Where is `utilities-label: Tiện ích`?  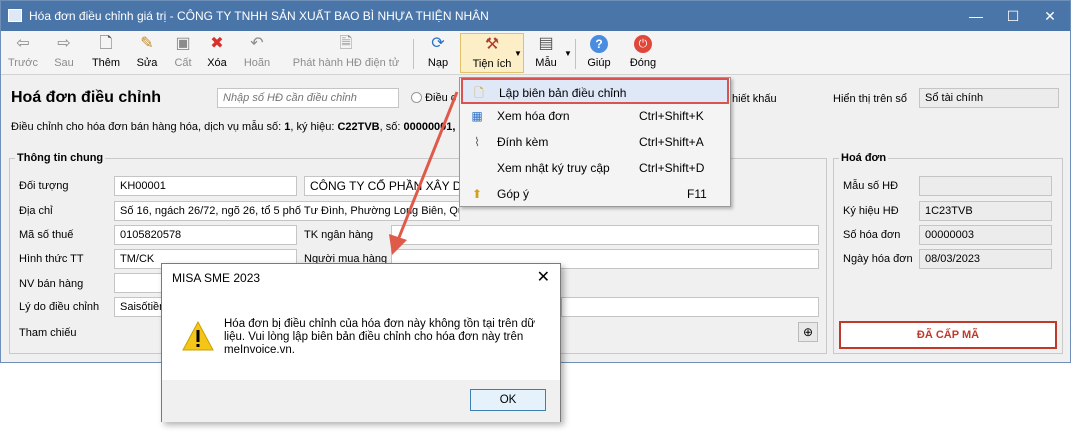
utilities-label: Tiện ích is located at coordinates (492, 64).